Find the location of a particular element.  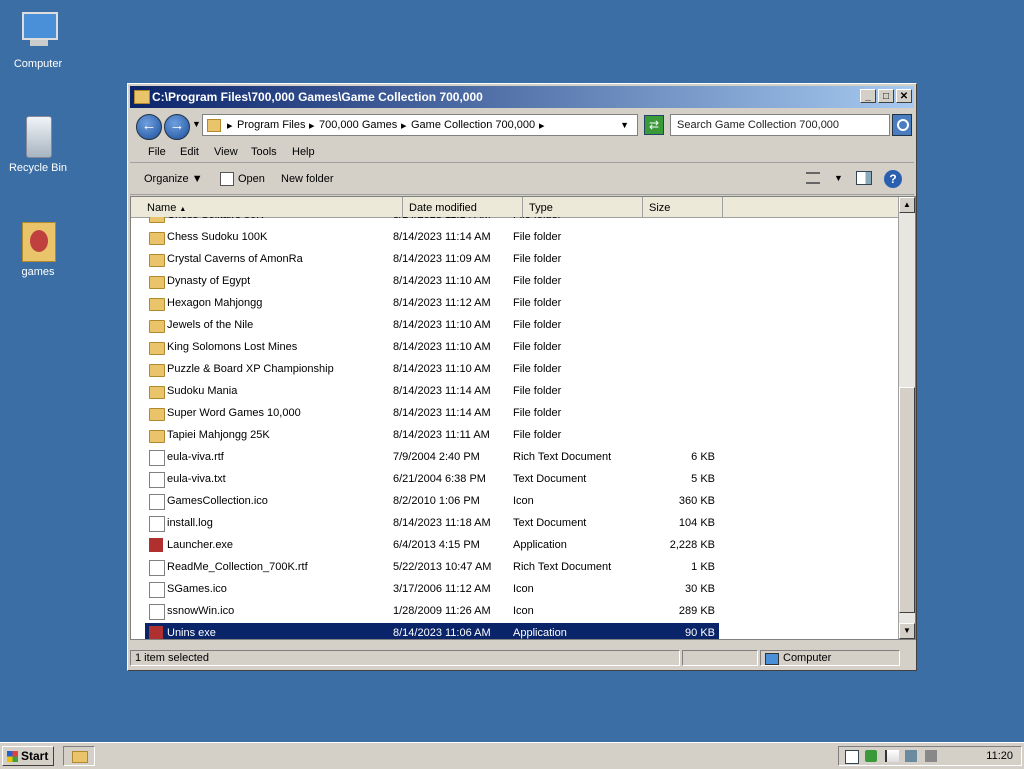

column-header-name: Name ▲ is located at coordinates (272, 207).